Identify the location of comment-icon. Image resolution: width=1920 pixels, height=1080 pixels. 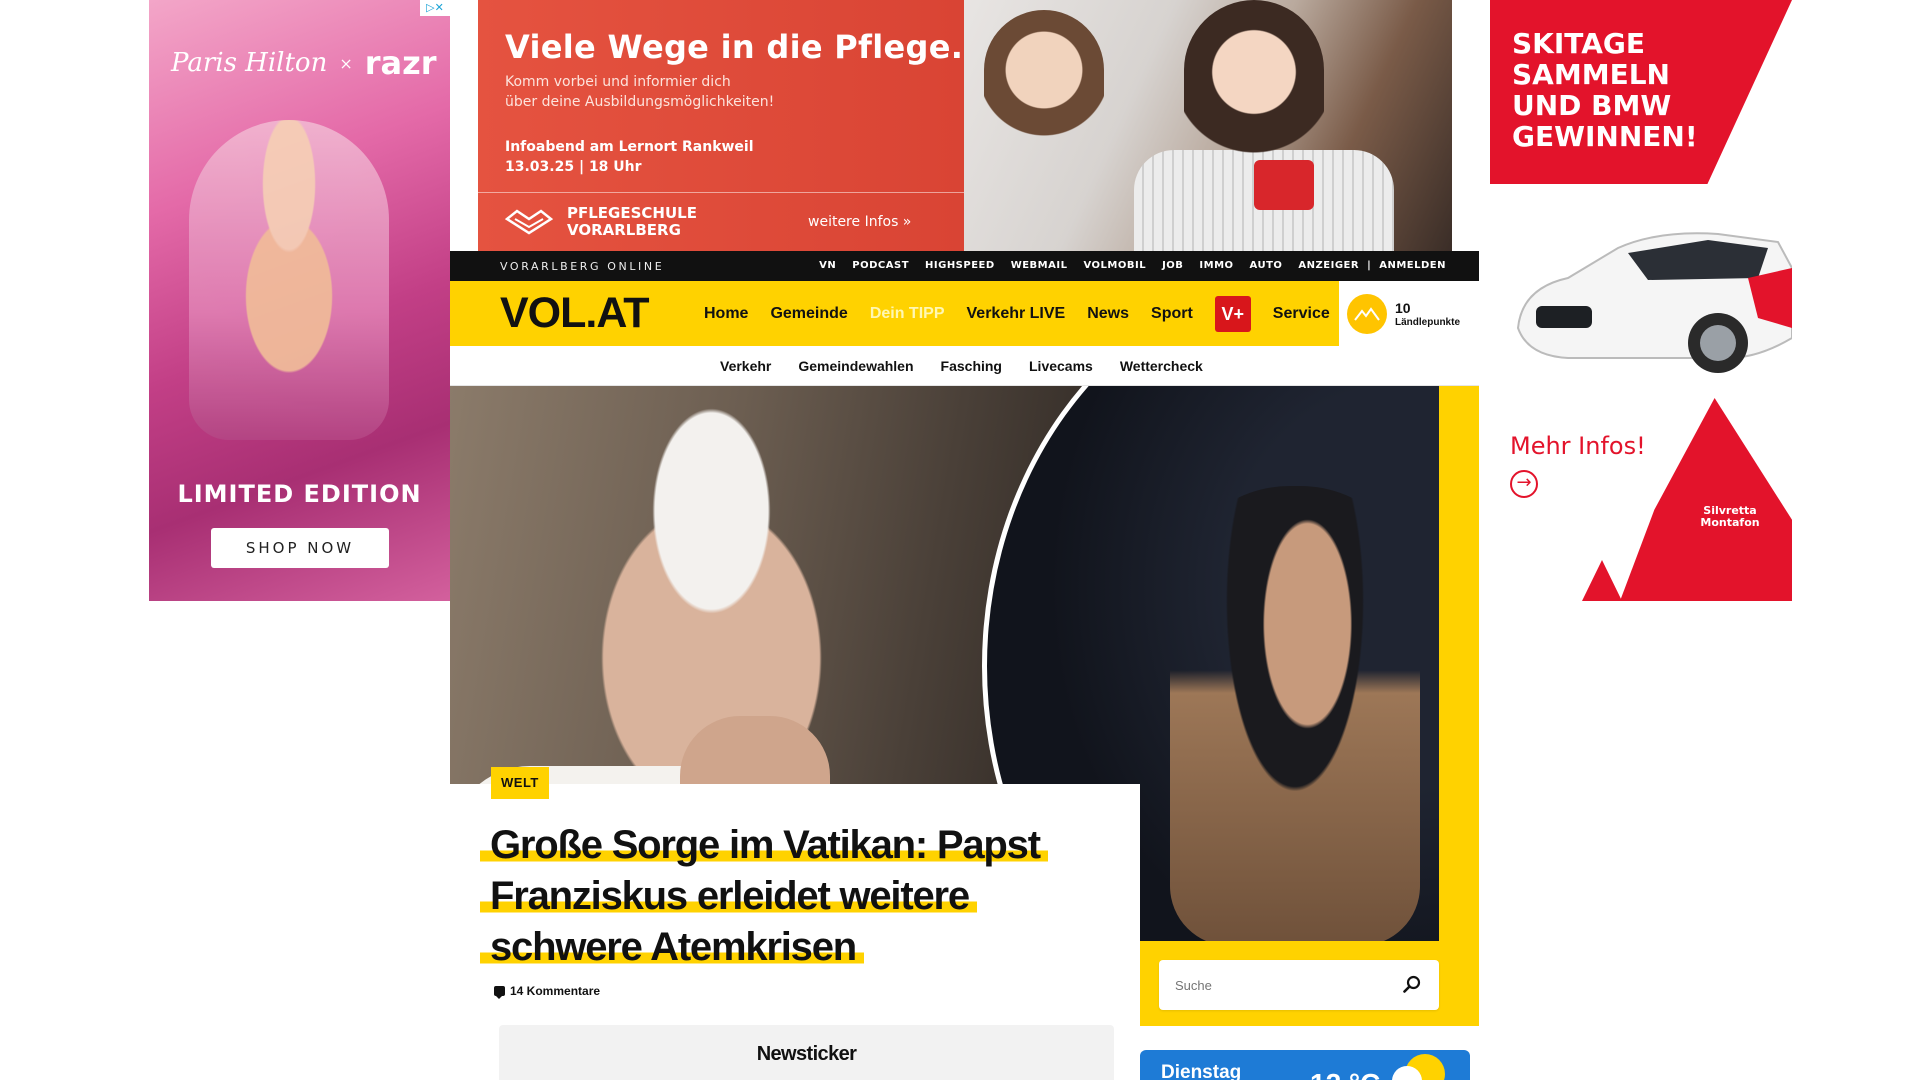
(499, 992).